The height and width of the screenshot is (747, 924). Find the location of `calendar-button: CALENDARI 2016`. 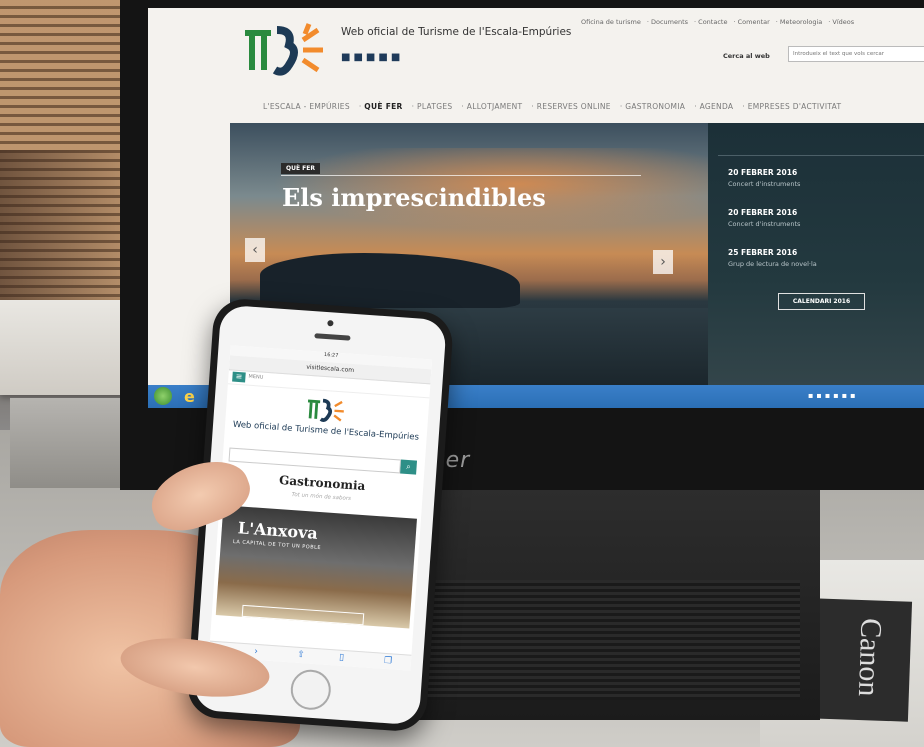

calendar-button: CALENDARI 2016 is located at coordinates (821, 301).